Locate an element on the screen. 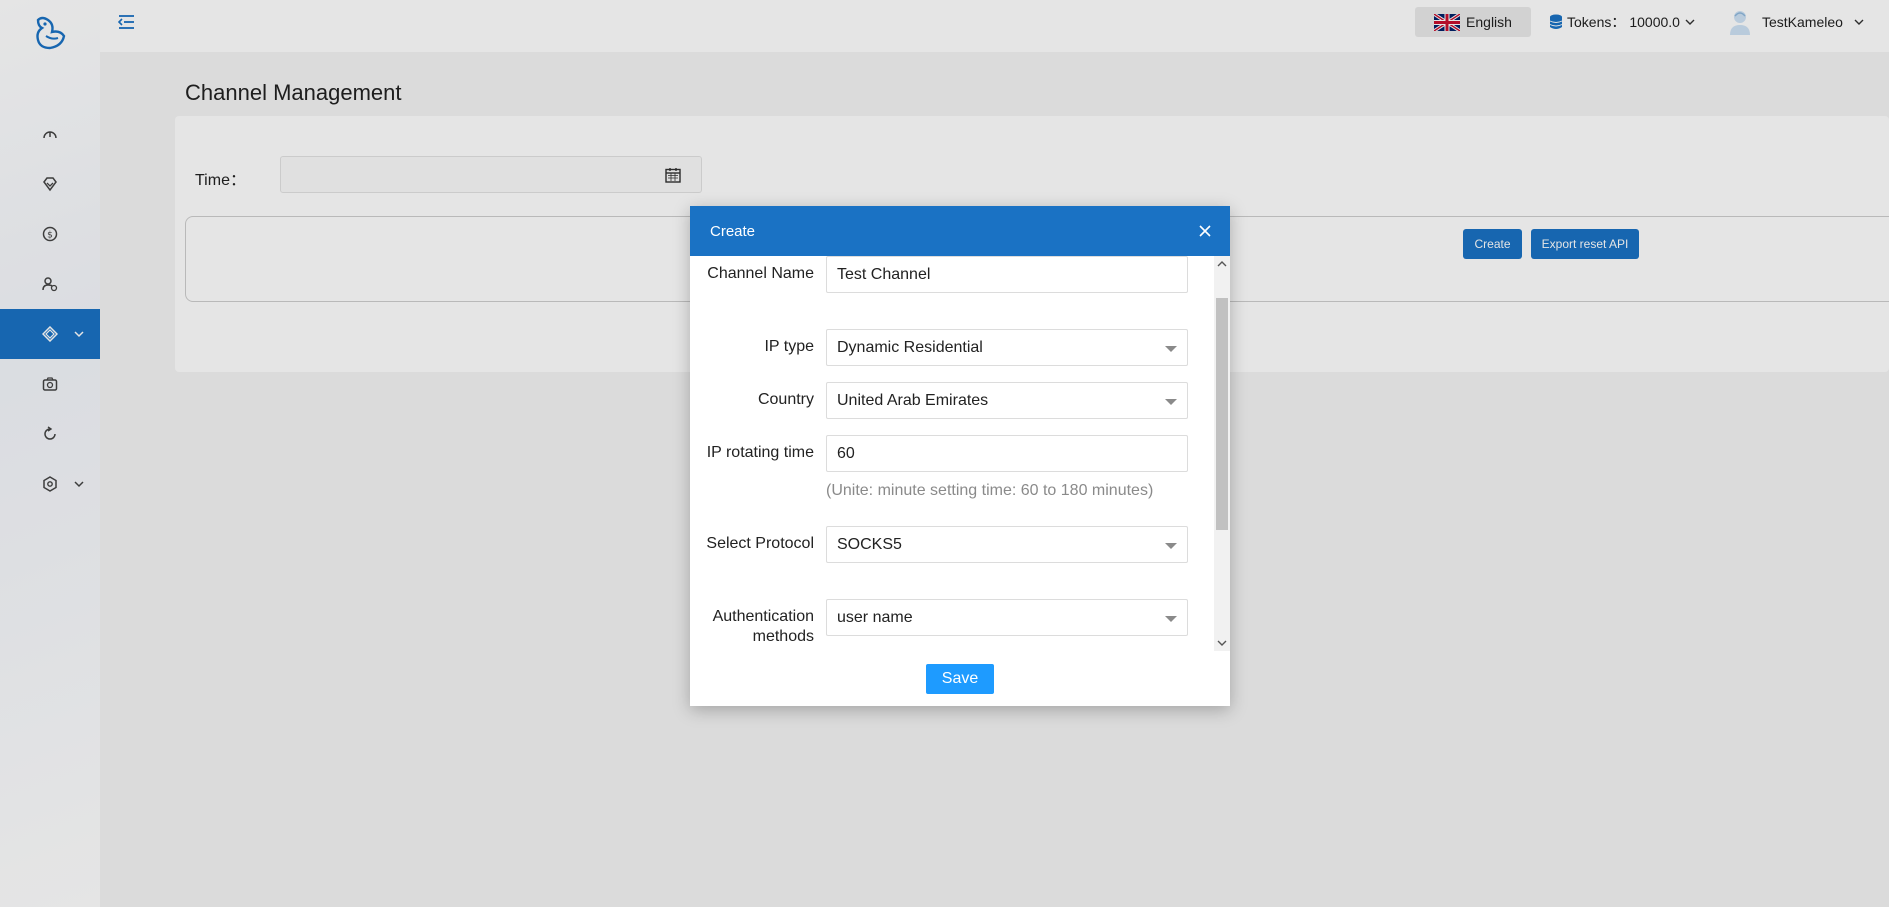 Image resolution: width=1889 pixels, height=907 pixels. scroll-down-icon is located at coordinates (1222, 643).